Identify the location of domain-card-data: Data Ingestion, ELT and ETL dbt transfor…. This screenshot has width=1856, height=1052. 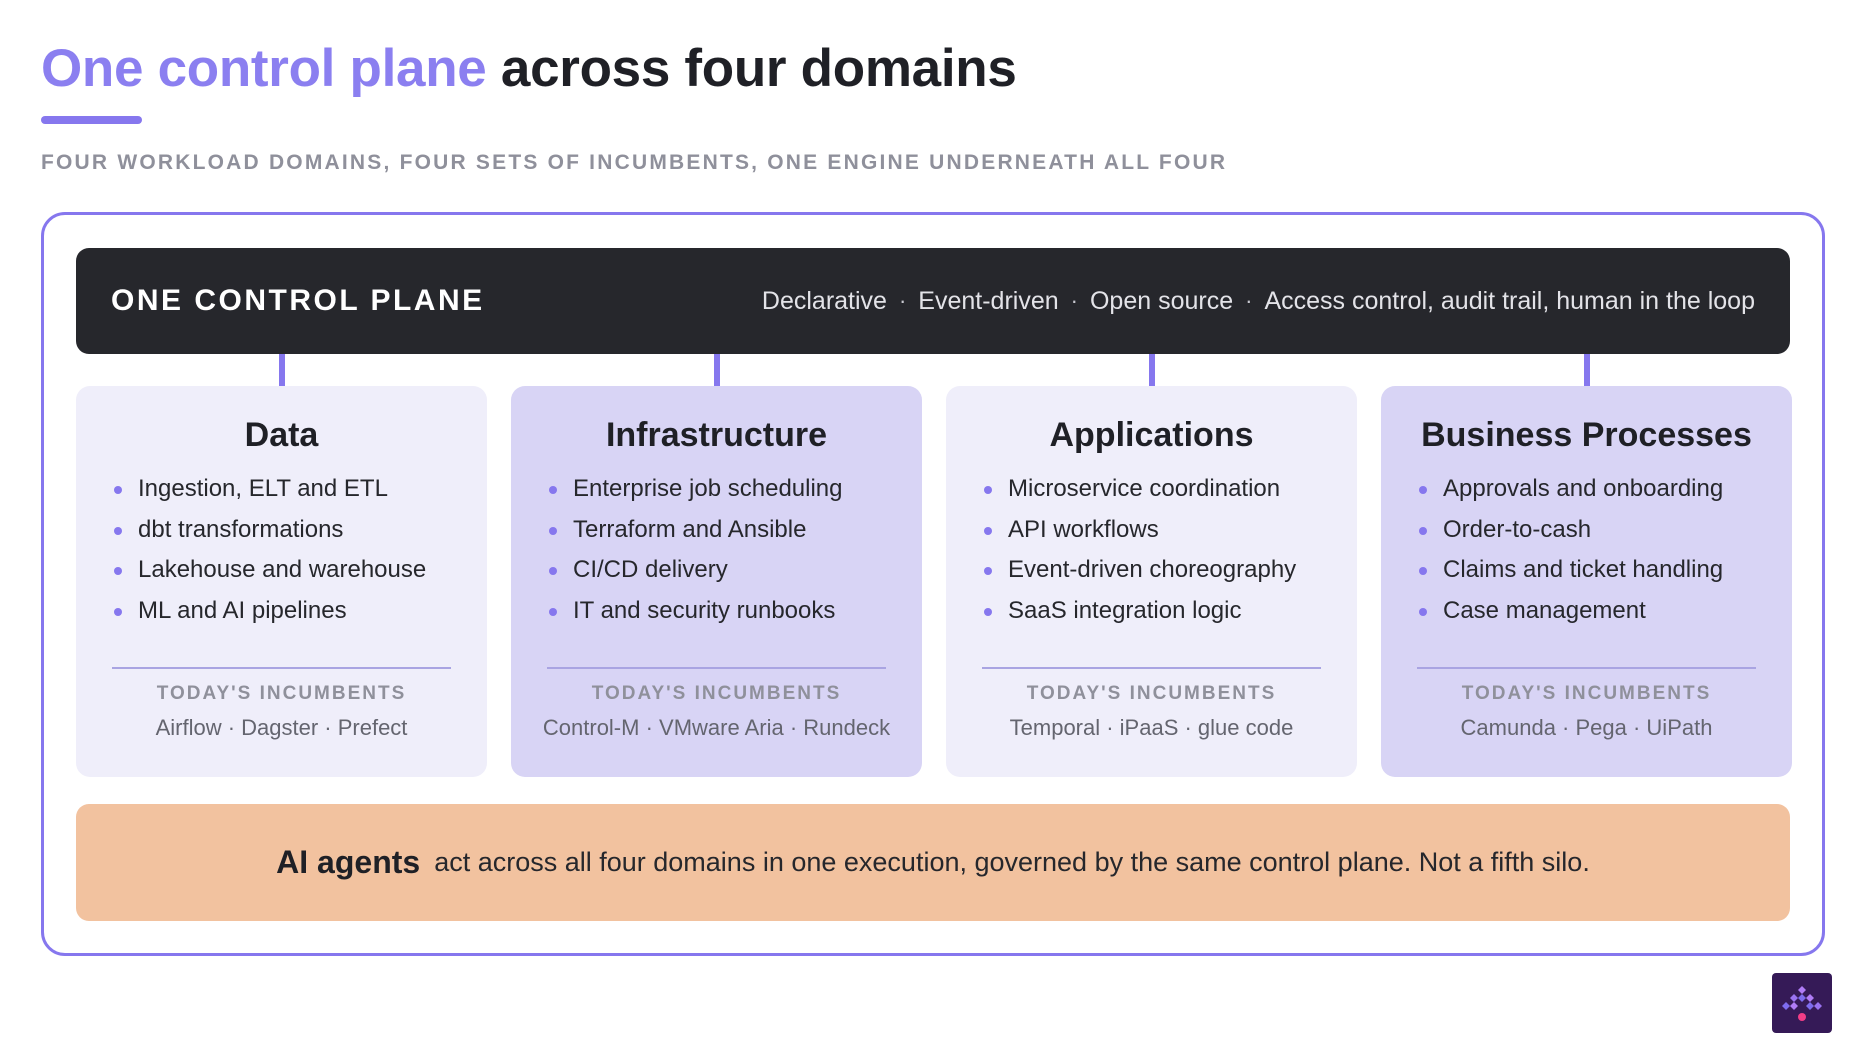
(281, 581).